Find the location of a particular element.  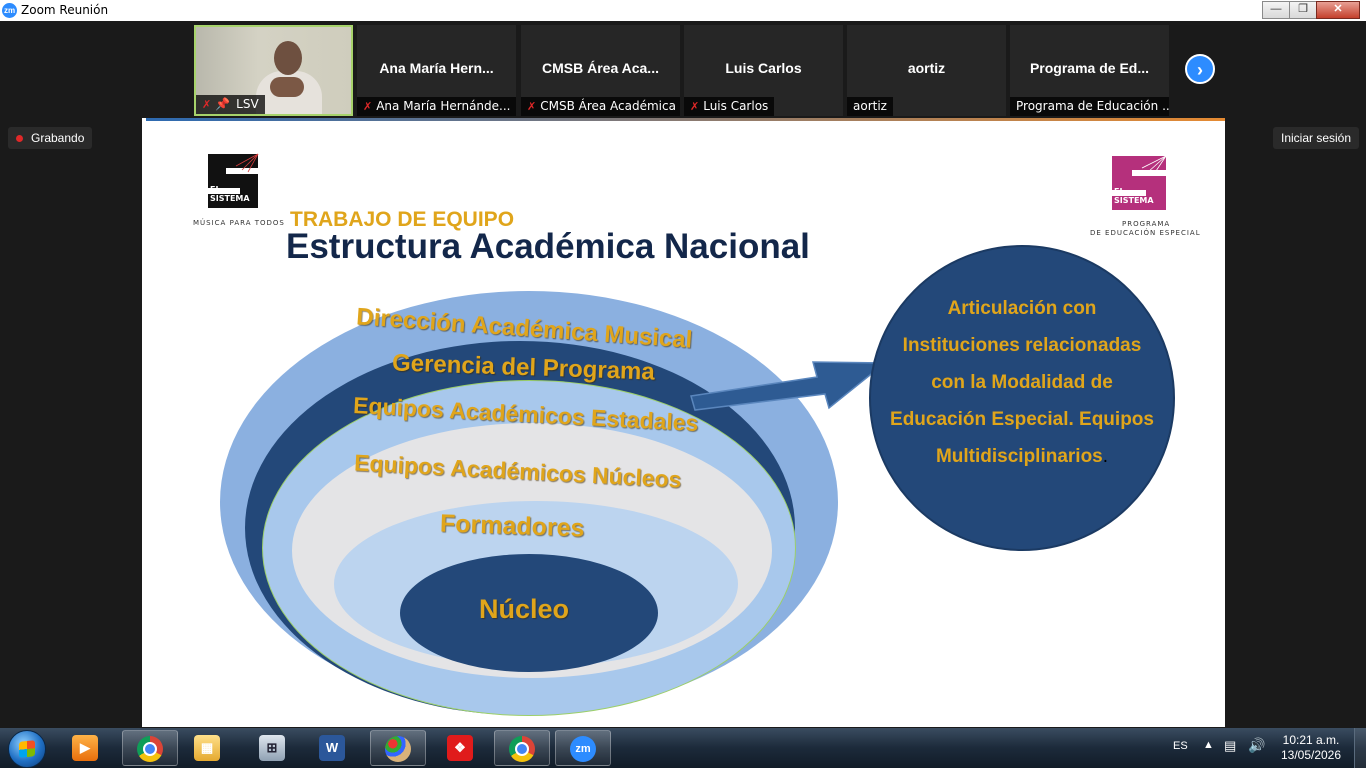

taskbar-acrobat: ❖ is located at coordinates (461, 748).